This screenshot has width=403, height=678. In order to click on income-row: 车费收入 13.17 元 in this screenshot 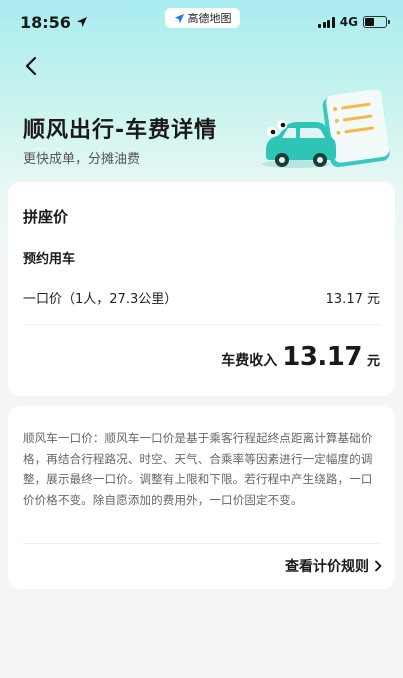, I will do `click(300, 357)`.